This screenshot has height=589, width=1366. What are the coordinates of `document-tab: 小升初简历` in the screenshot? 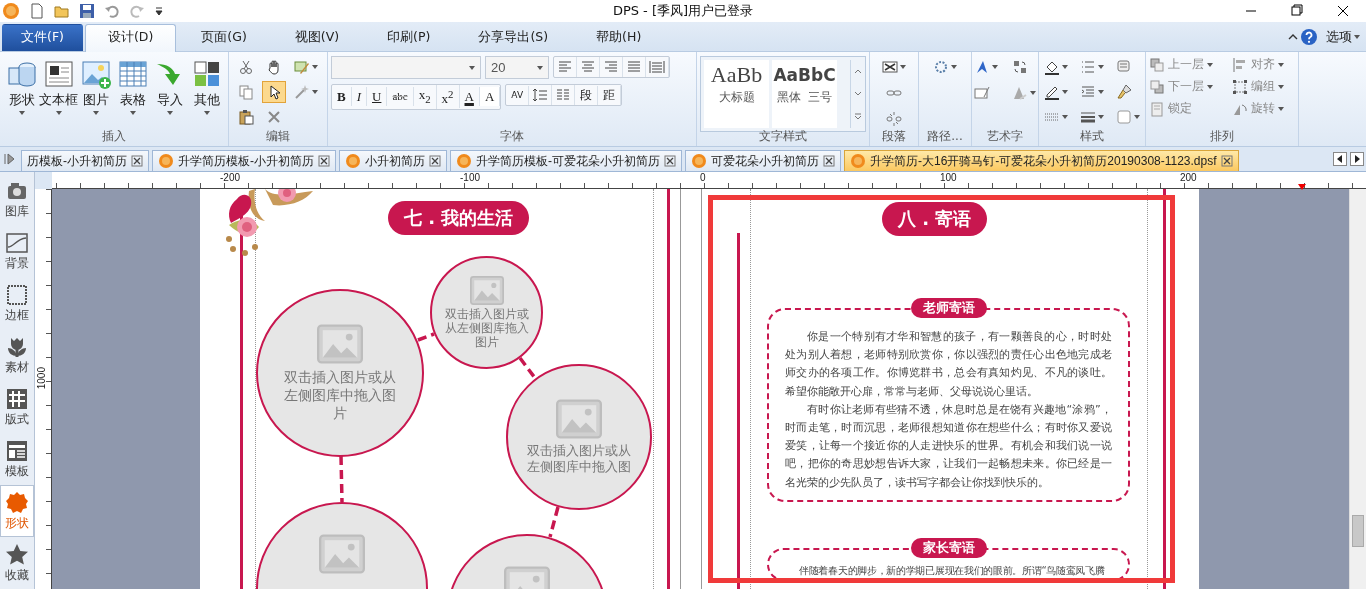 It's located at (393, 160).